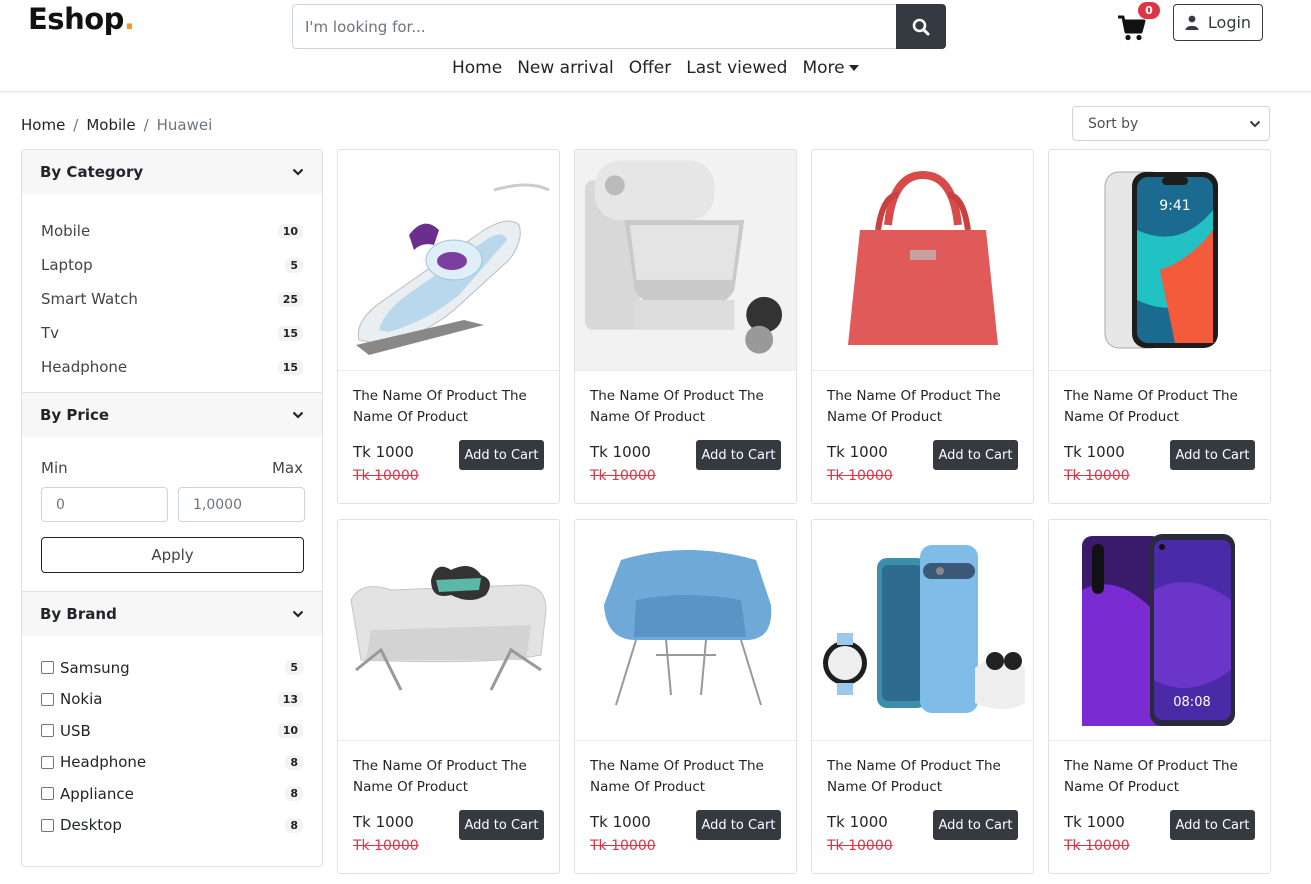 Image resolution: width=1311 pixels, height=884 pixels. Describe the element at coordinates (89, 299) in the screenshot. I see `category-label: Smart Watch` at that location.